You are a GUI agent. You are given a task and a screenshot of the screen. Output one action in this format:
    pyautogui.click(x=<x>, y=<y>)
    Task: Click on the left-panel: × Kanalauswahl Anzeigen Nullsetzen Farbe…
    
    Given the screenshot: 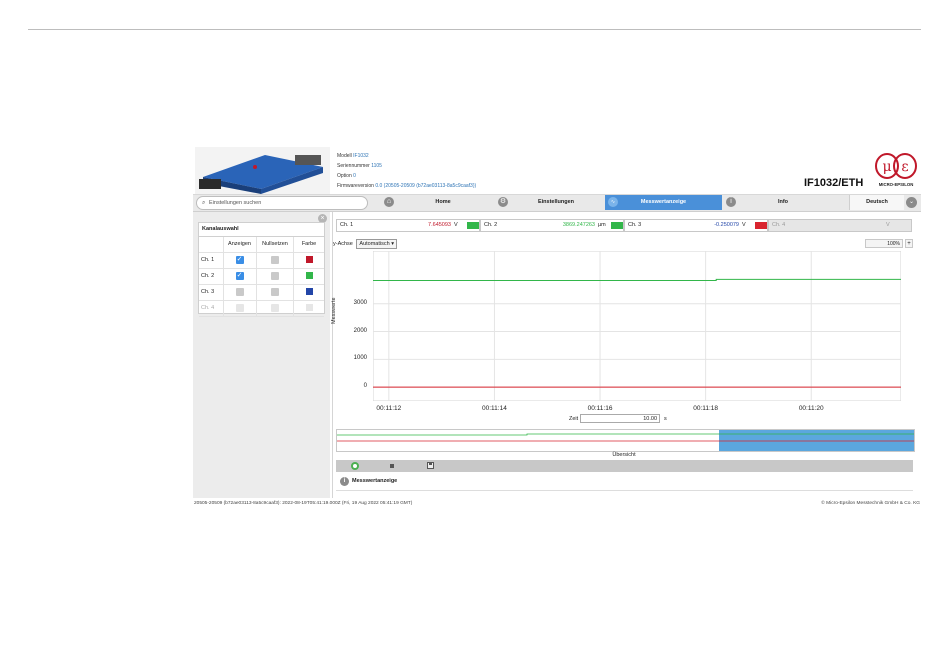 What is the action you would take?
    pyautogui.click(x=261, y=355)
    